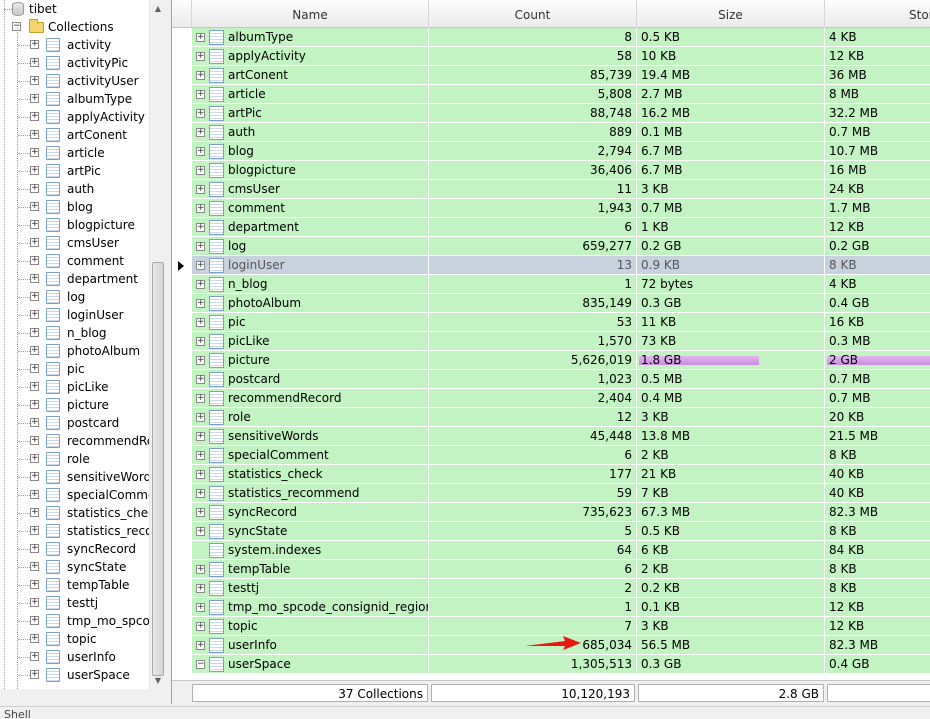 The height and width of the screenshot is (719, 930). What do you see at coordinates (731, 265) in the screenshot?
I see `cell-size: 0.9 KB` at bounding box center [731, 265].